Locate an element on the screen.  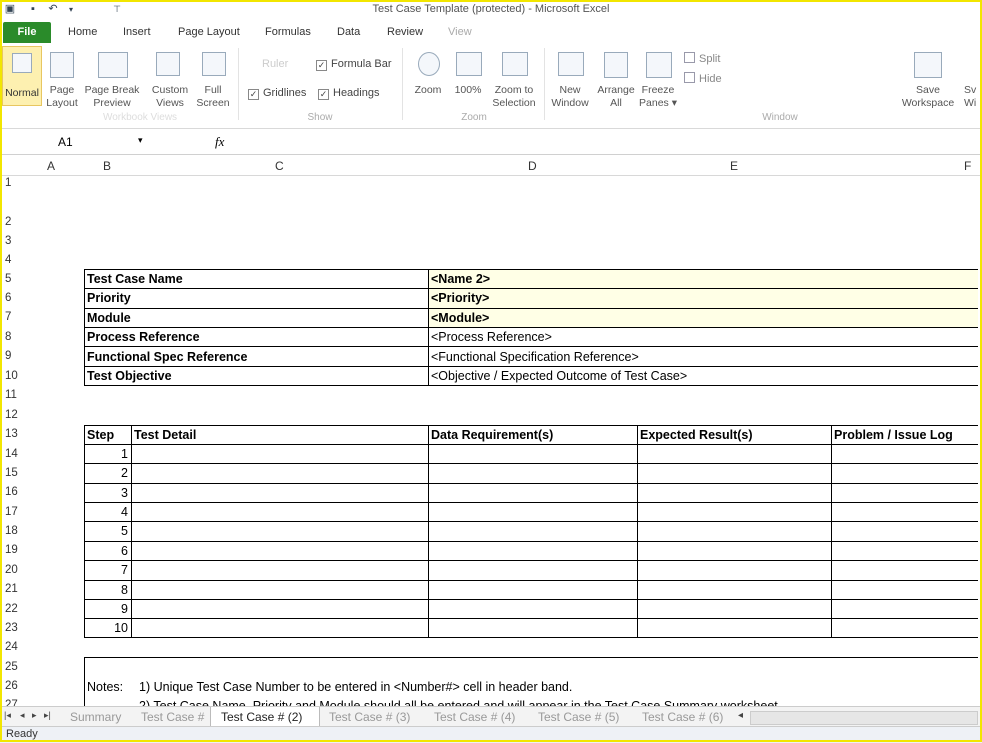
row-header: 14 is located at coordinates (14, 454).